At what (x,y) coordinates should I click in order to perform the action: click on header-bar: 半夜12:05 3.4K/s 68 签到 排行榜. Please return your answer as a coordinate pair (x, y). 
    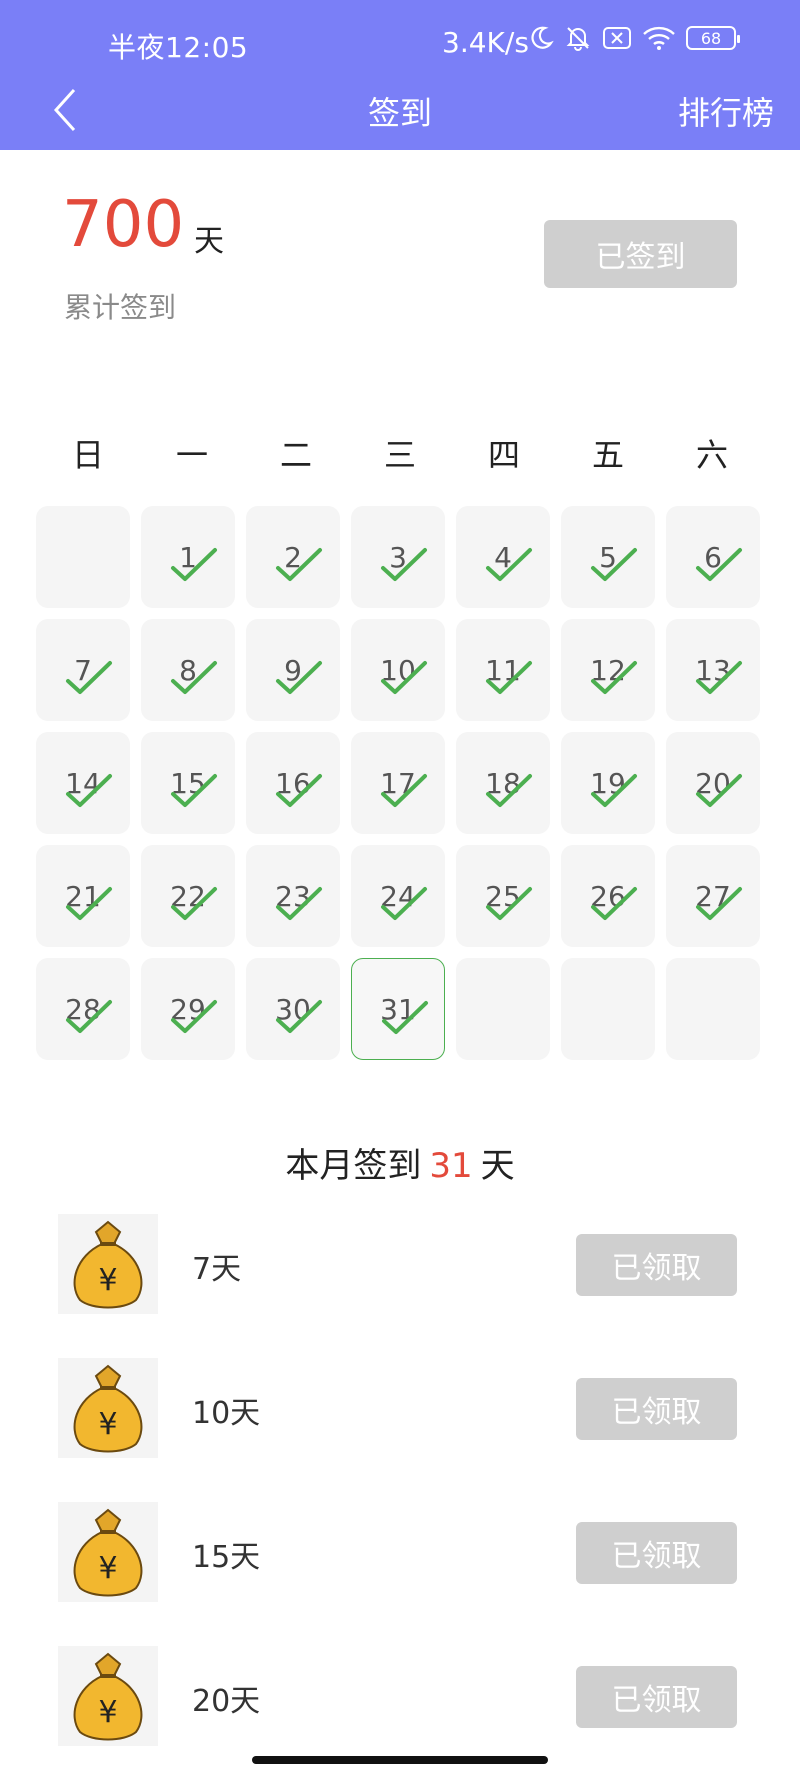
    Looking at the image, I should click on (400, 75).